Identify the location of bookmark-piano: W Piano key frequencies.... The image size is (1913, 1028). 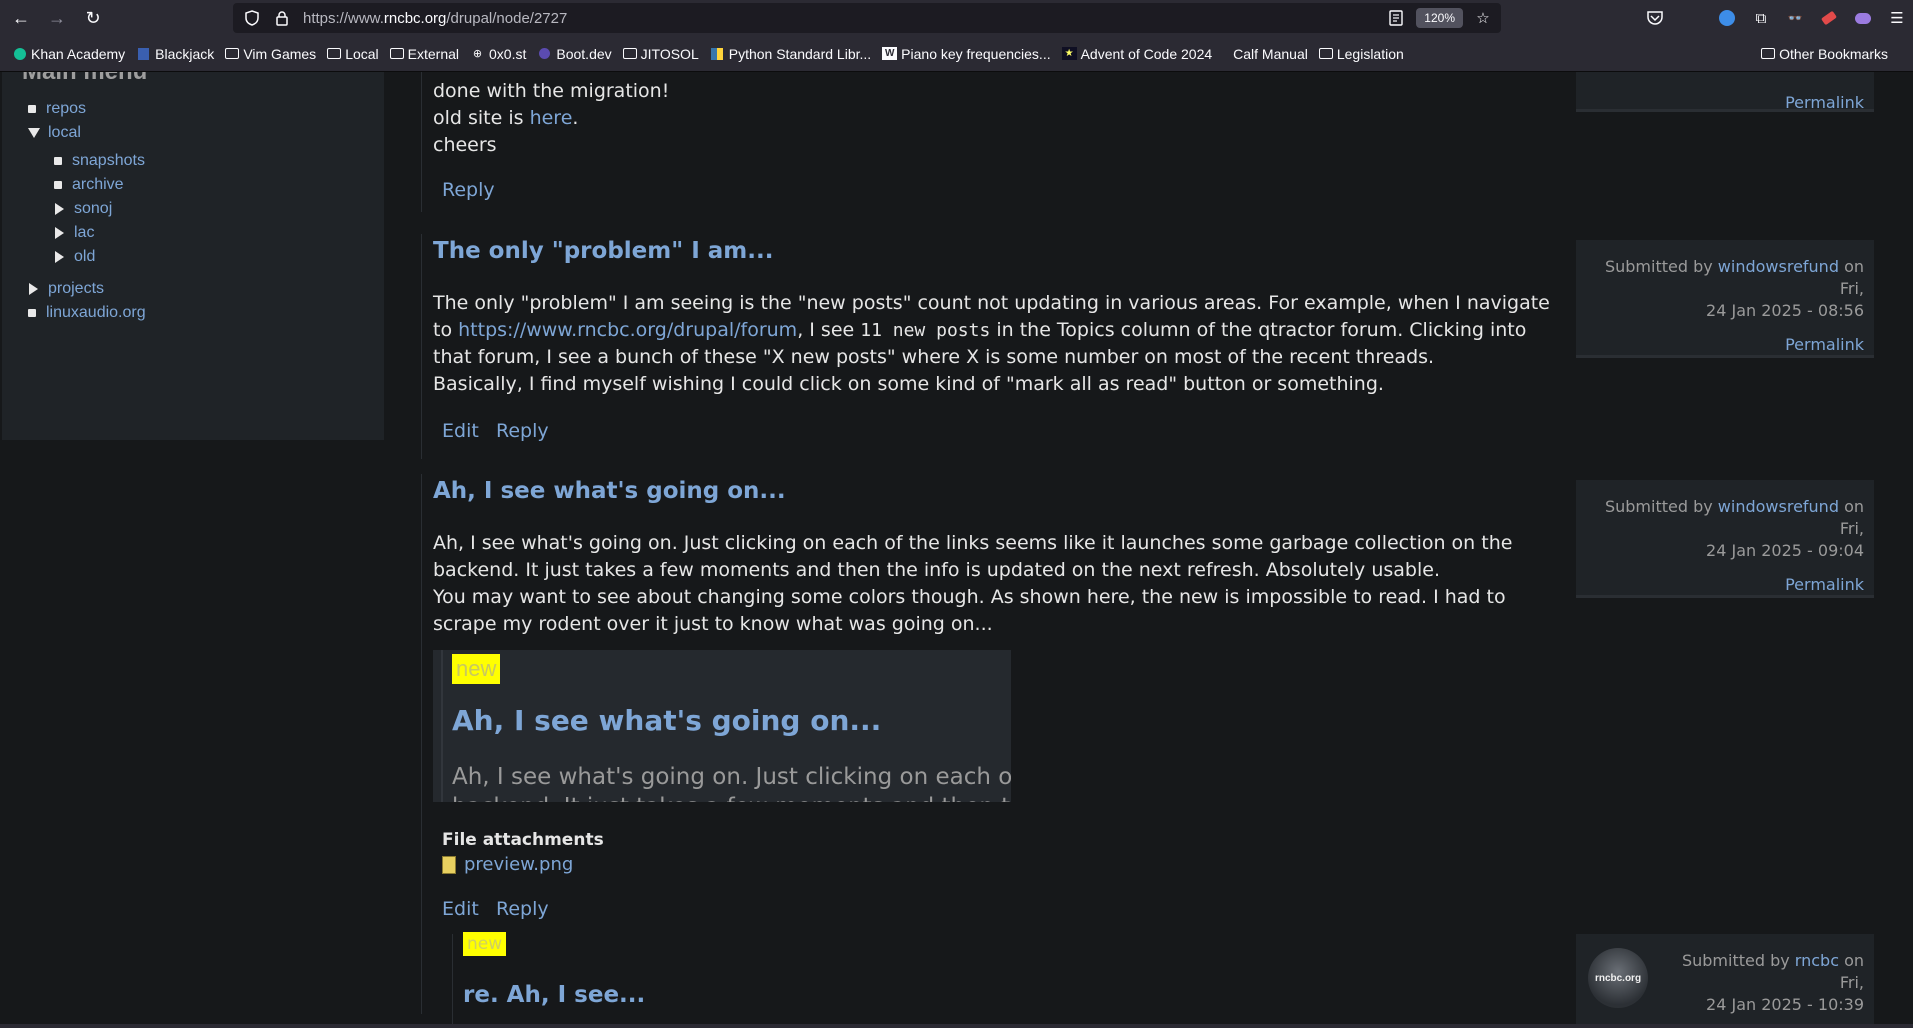
(966, 53).